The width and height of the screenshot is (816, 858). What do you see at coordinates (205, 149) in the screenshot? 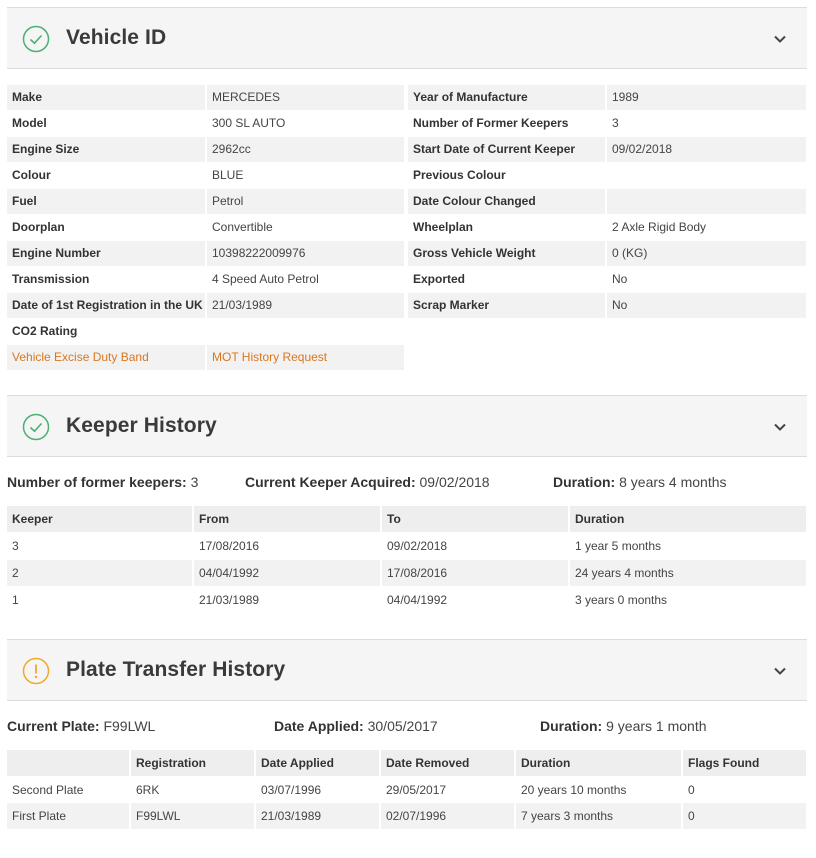
I see `detail-row: Engine Size 2962cc` at bounding box center [205, 149].